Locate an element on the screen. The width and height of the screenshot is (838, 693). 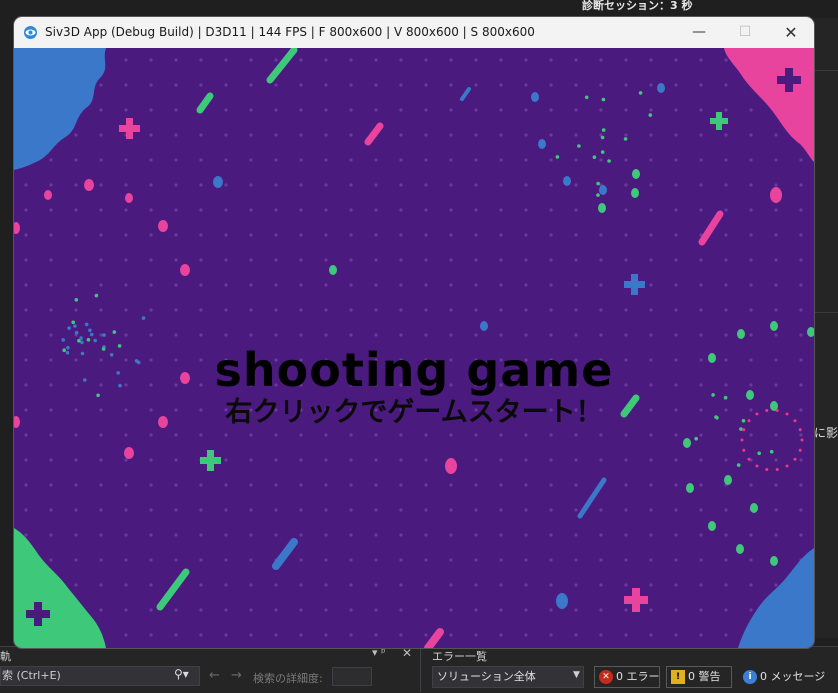
close-button: ✕ is located at coordinates (791, 32).